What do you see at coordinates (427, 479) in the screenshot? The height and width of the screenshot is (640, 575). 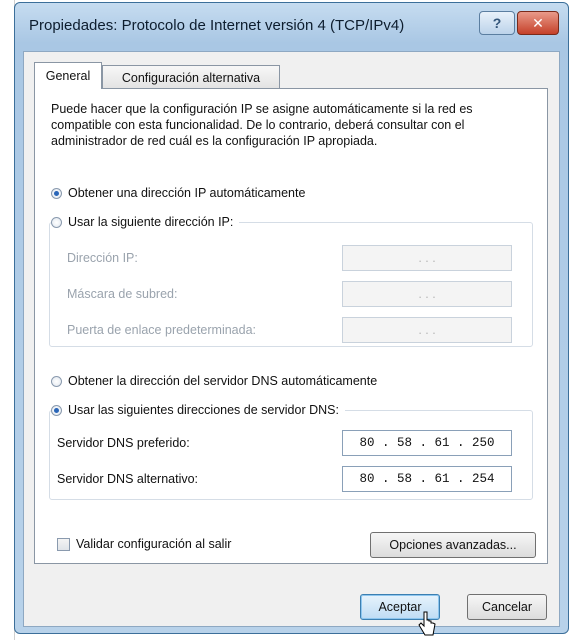 I see `alternate-dns-field: 80 . 58 . 61 . 254` at bounding box center [427, 479].